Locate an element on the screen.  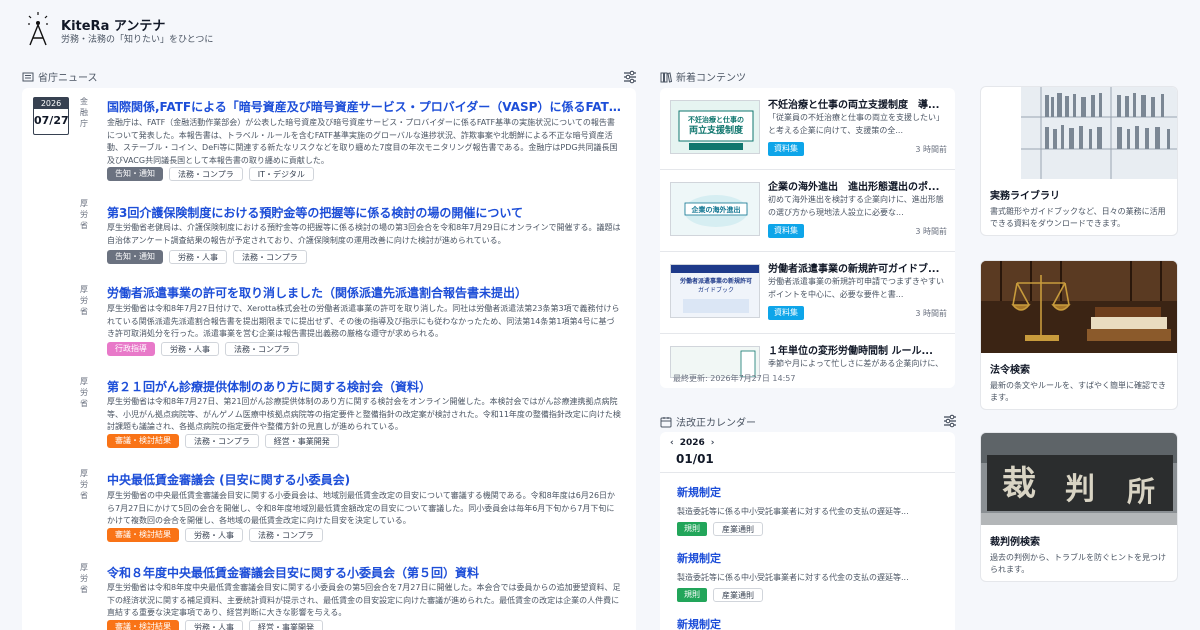
news-title-link: 第２１回がん診療提供体制のあり方に関する検討会（資料） is located at coordinates (364, 386).